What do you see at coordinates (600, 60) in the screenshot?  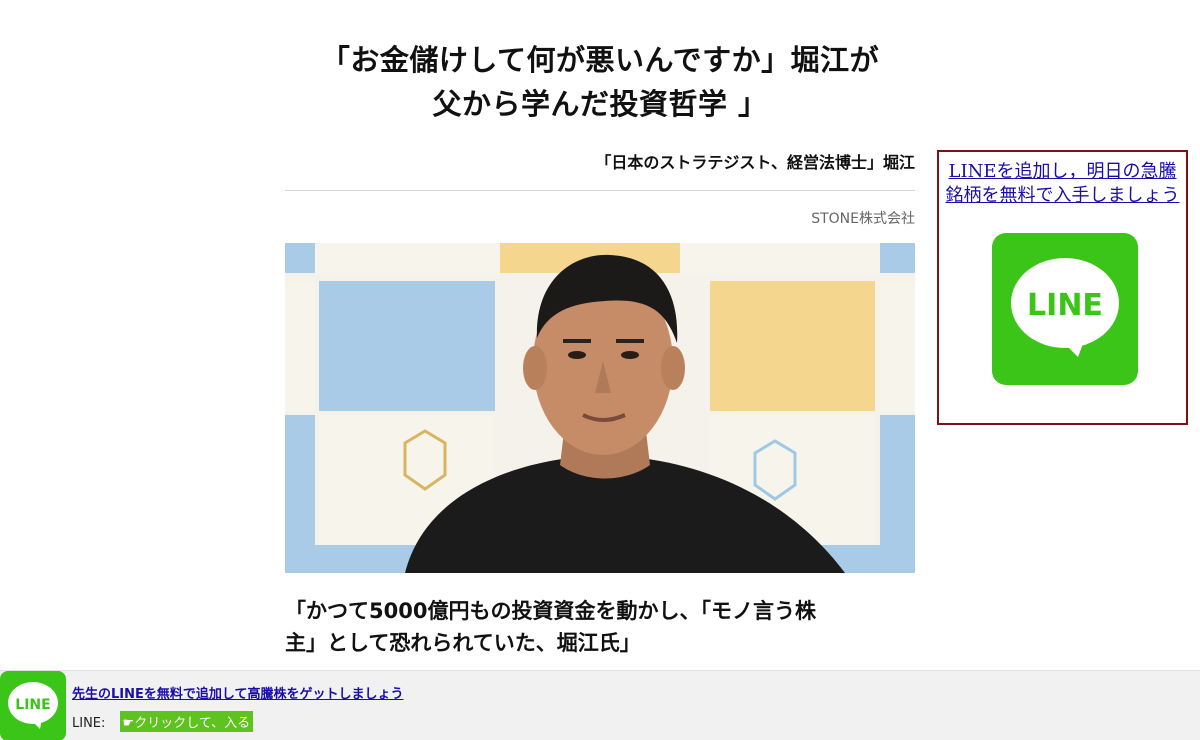 I see `headline-line-1: 「お金儲けして何が悪いんですか」堀江が` at bounding box center [600, 60].